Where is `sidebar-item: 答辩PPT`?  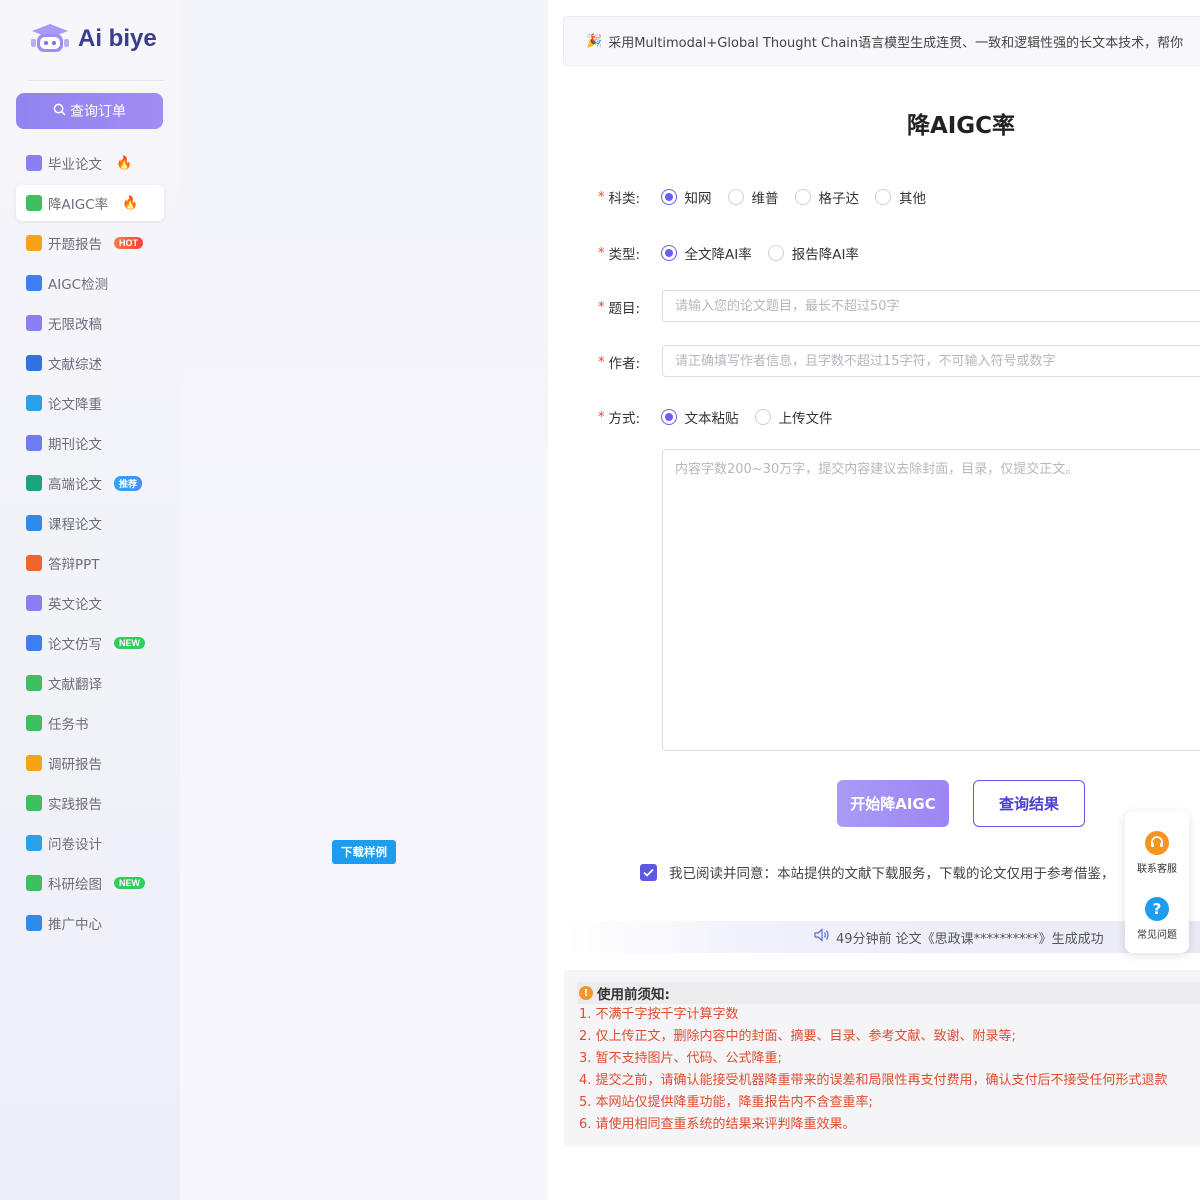 sidebar-item: 答辩PPT is located at coordinates (90, 563).